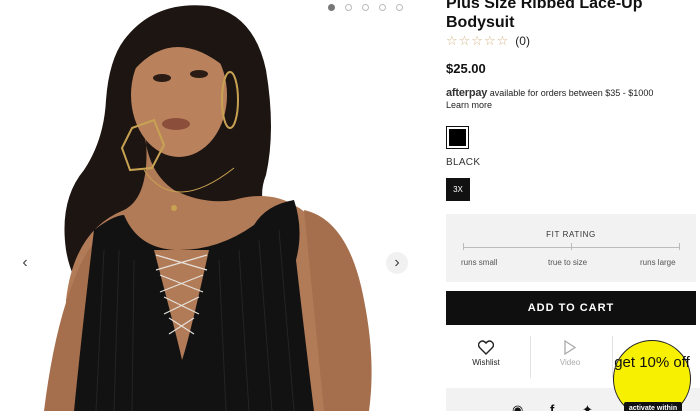 This screenshot has width=700, height=411. What do you see at coordinates (467, 93) in the screenshot?
I see `afterpay-logo: afterpay` at bounding box center [467, 93].